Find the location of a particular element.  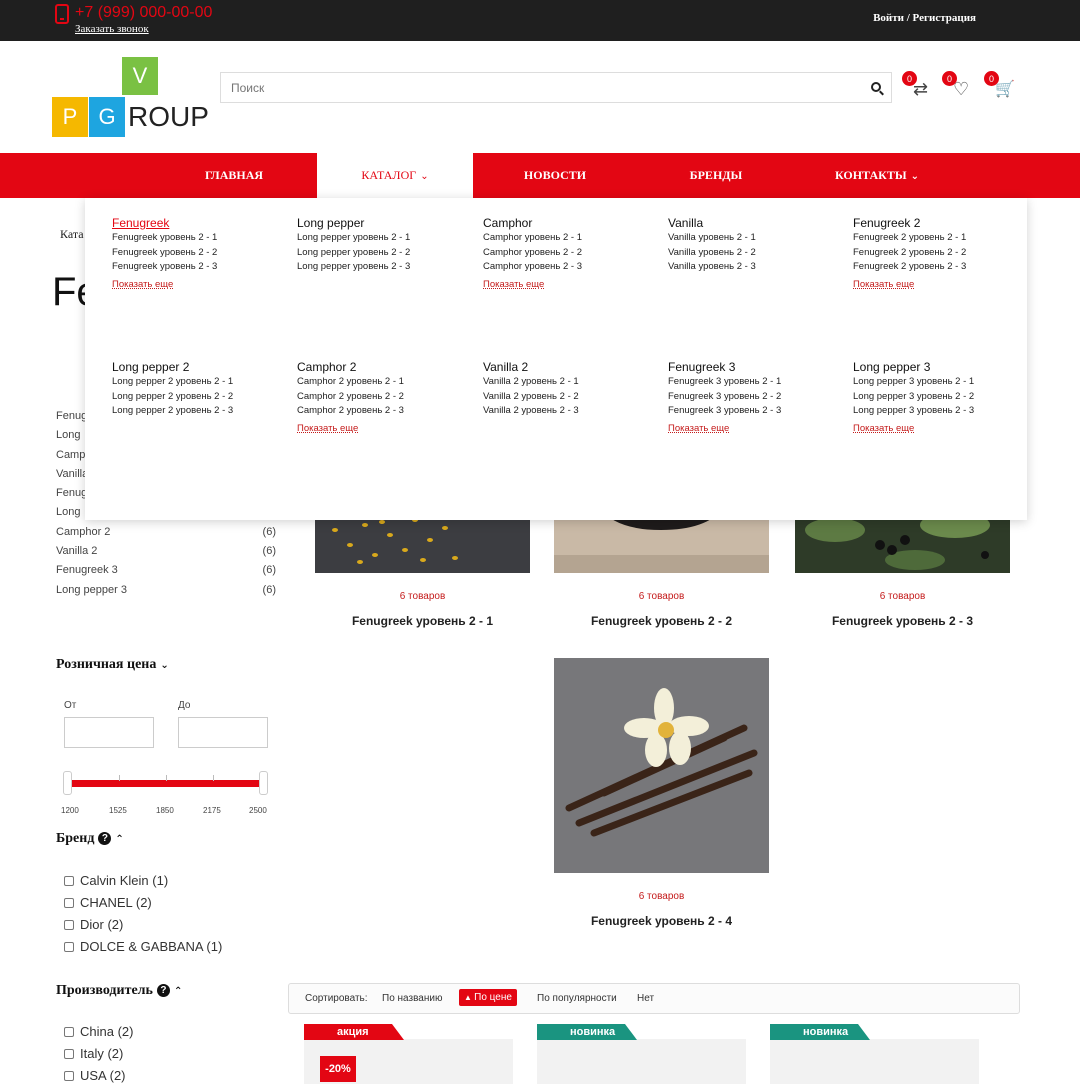

search-icon is located at coordinates (876, 87).